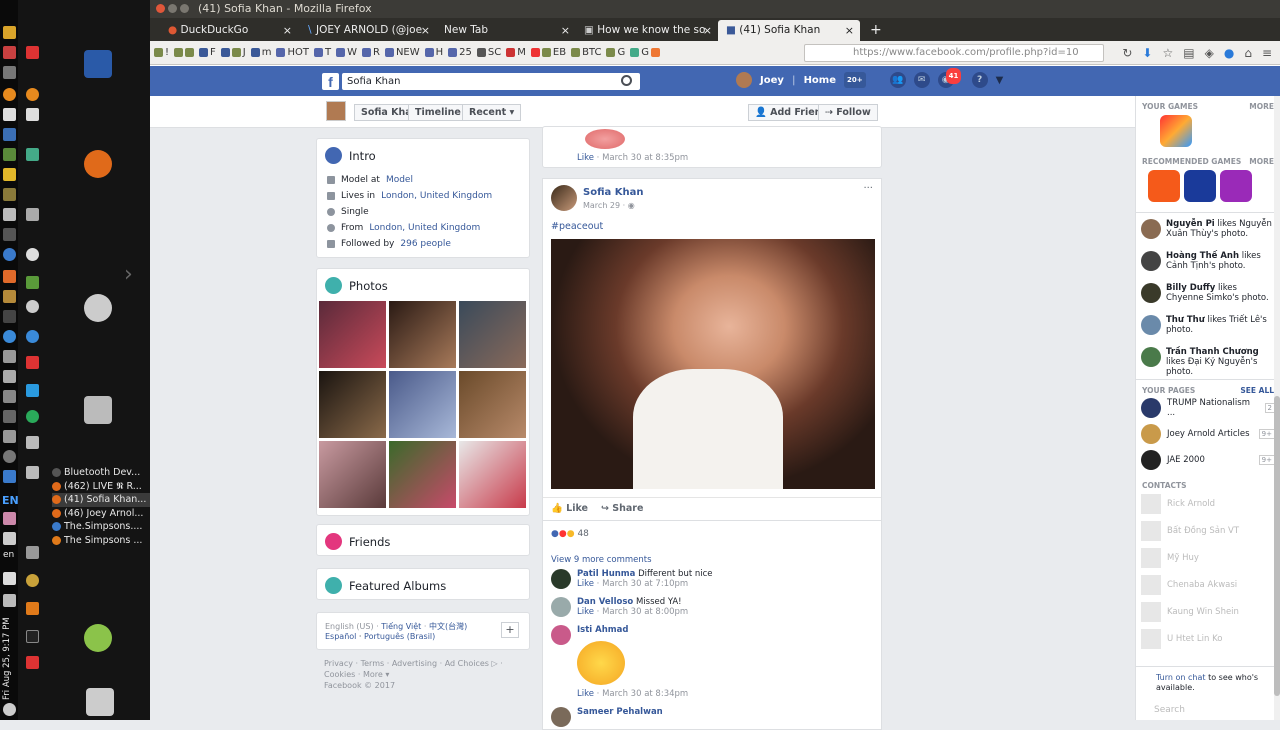 The height and width of the screenshot is (730, 1280). Describe the element at coordinates (586, 52) in the screenshot. I see `bookmark-item: BTC` at that location.